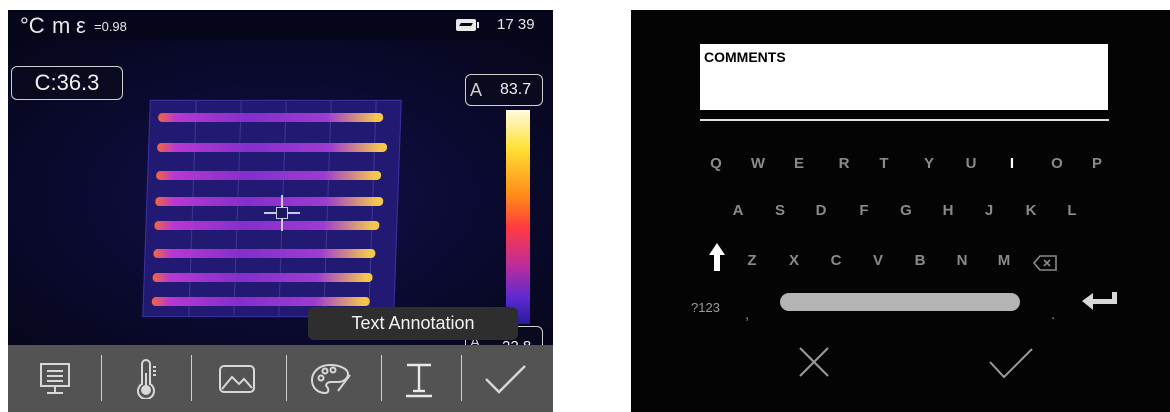 The height and width of the screenshot is (412, 1170). What do you see at coordinates (32, 25) in the screenshot?
I see `unit-celsius: °C` at bounding box center [32, 25].